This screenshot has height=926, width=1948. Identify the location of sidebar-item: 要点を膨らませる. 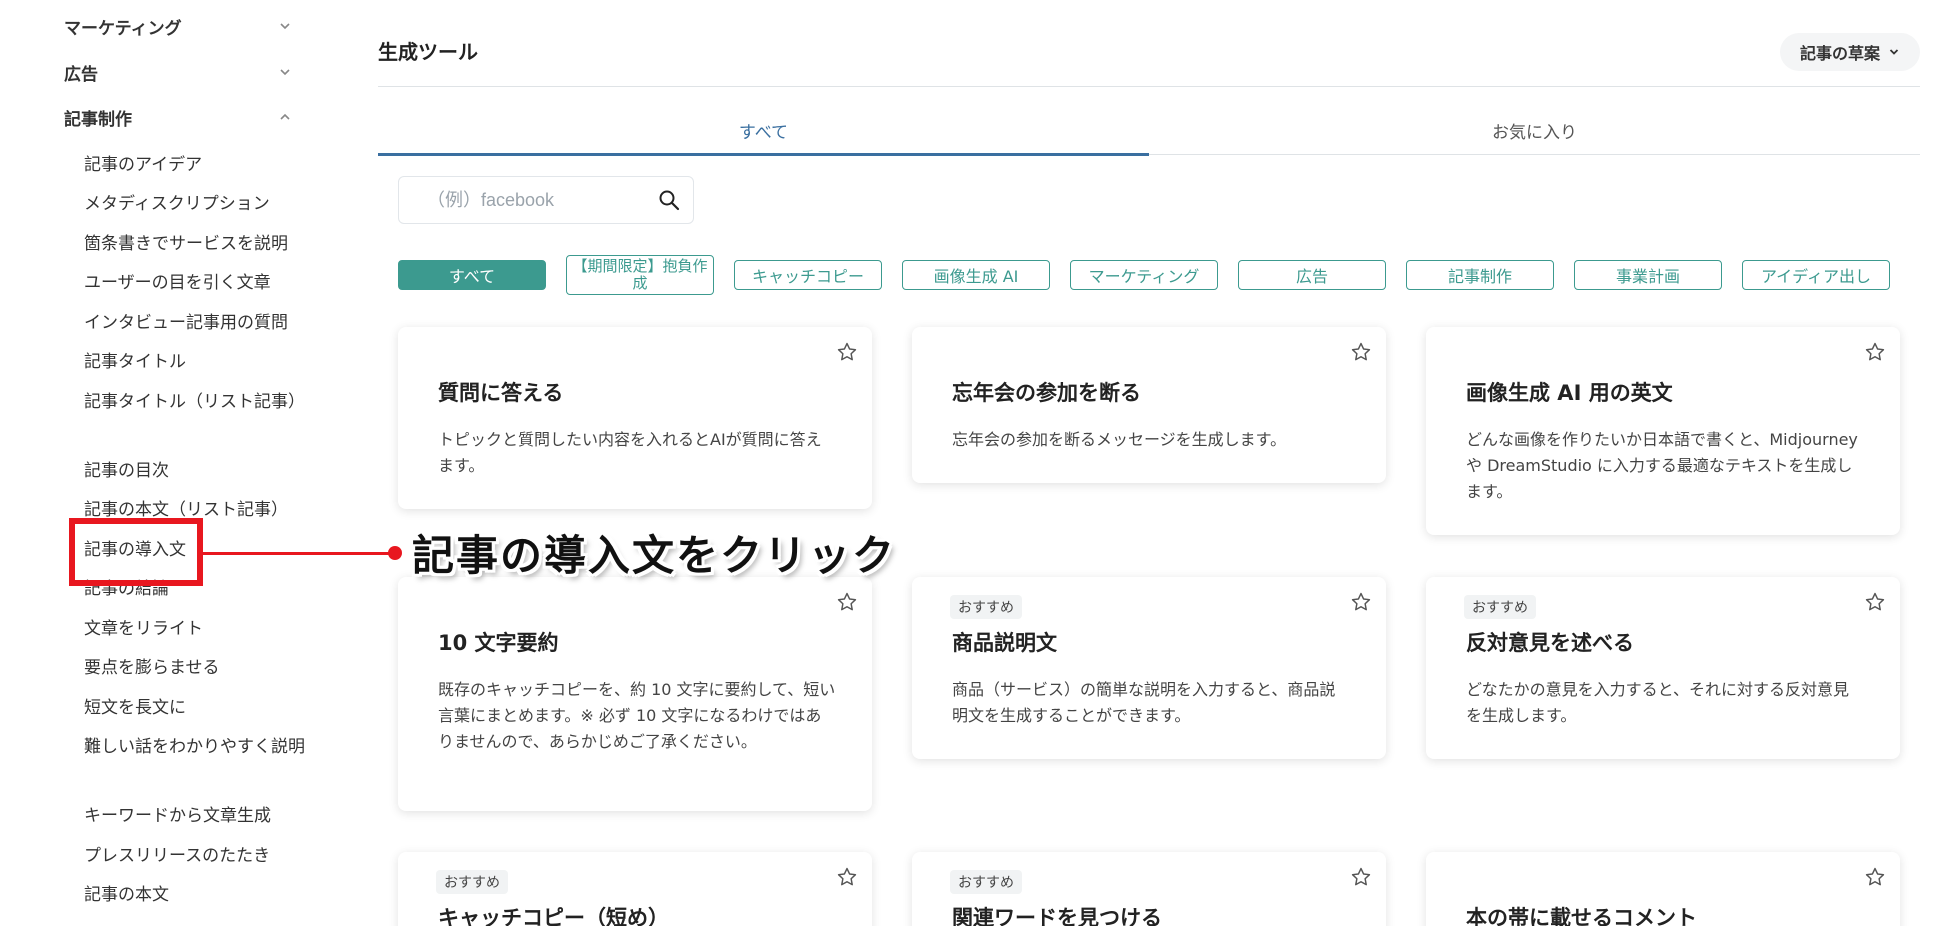
(195, 668).